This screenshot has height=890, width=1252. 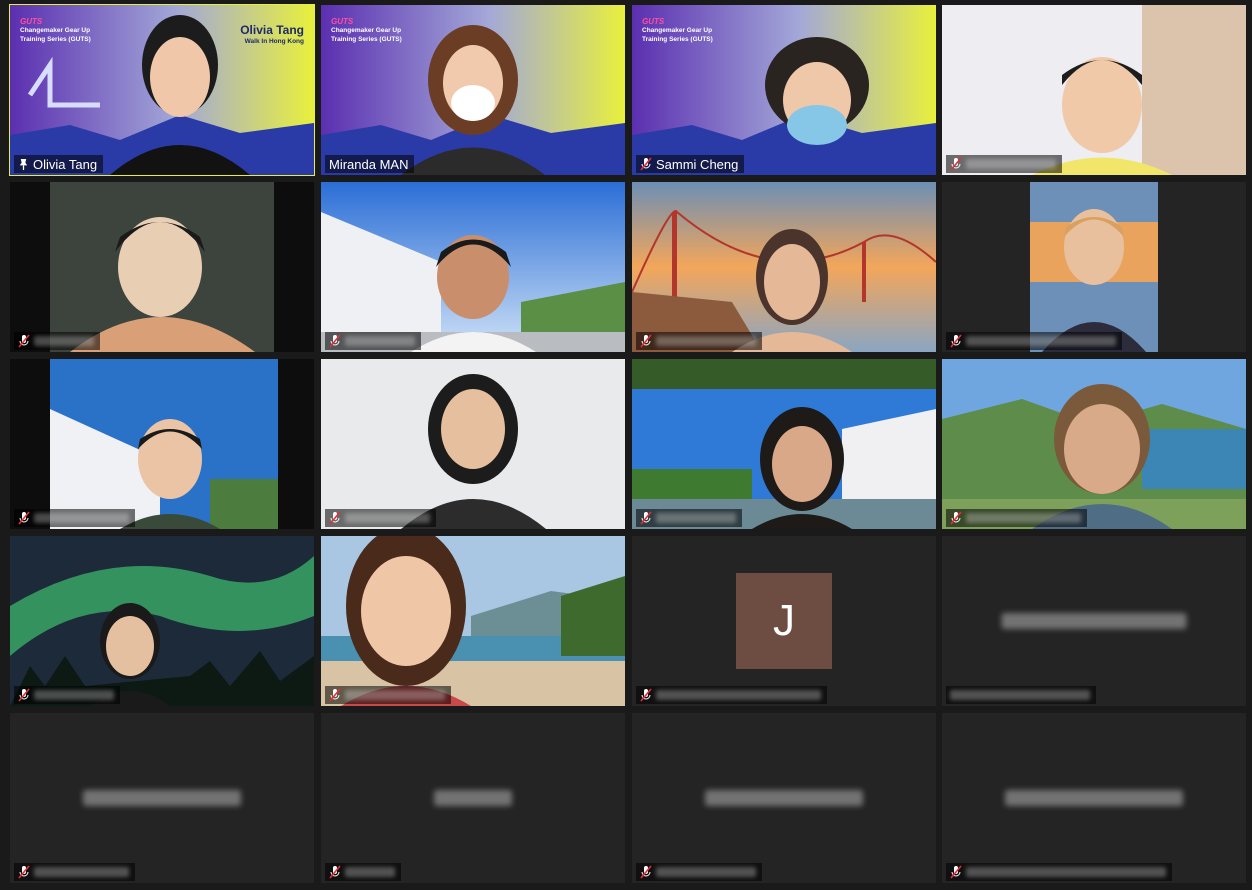 I want to click on participant-nameplate: Olivia Tang, so click(x=59, y=164).